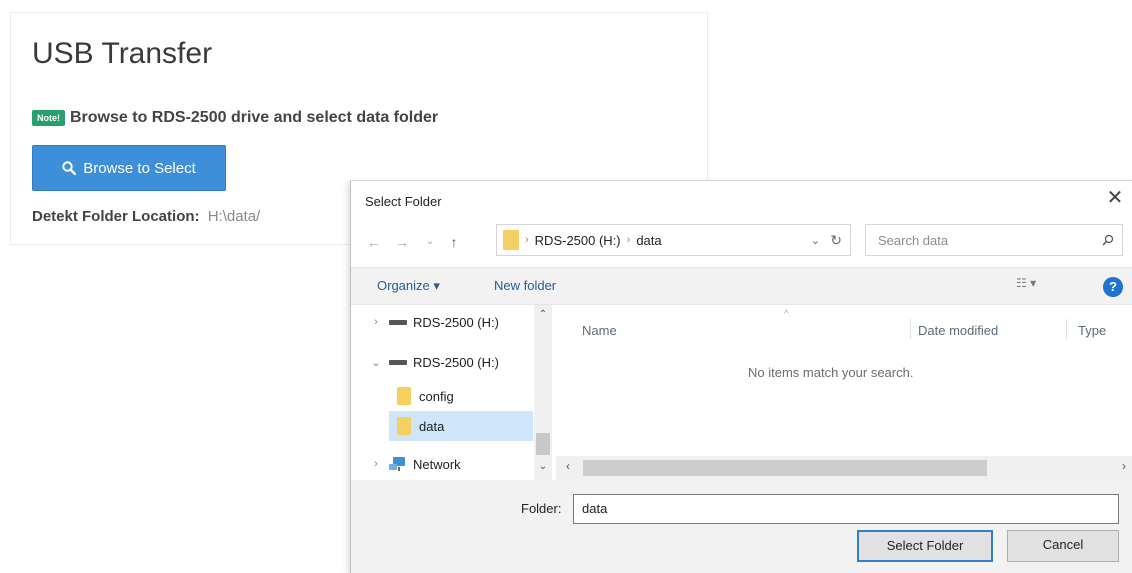 Image resolution: width=1132 pixels, height=573 pixels. Describe the element at coordinates (374, 242) in the screenshot. I see `back-arrow-icon: ←` at that location.